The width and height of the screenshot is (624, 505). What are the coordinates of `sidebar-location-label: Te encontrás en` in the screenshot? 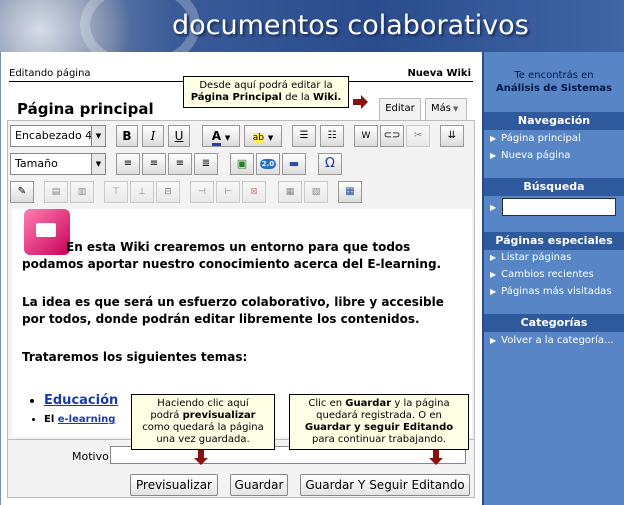 It's located at (554, 75).